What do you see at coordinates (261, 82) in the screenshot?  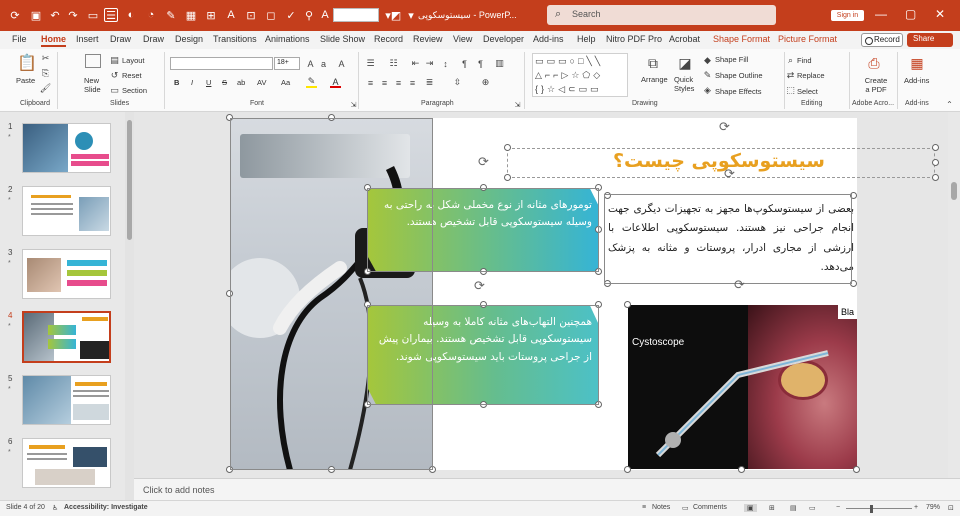 I see `spacing-button: AV` at bounding box center [261, 82].